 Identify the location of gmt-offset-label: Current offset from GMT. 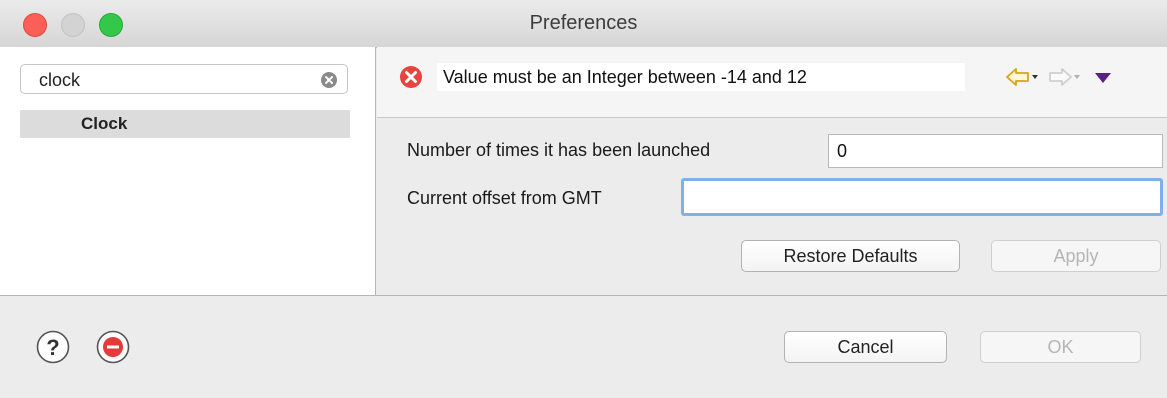
(504, 198).